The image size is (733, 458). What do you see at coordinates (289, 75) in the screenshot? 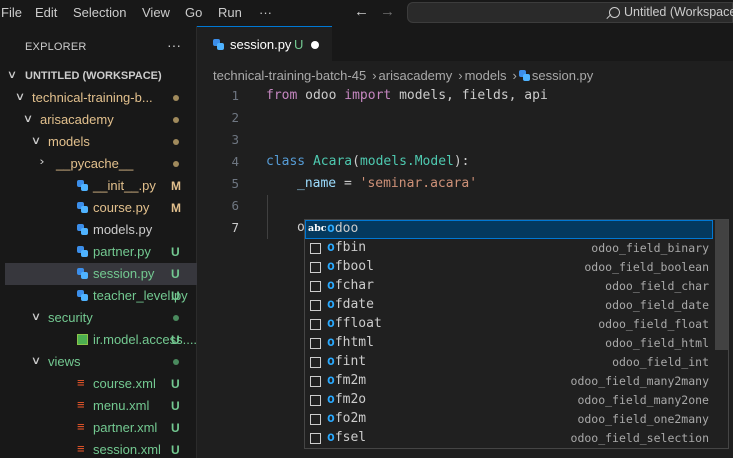
I see `breadcrumb-item: technical-training-batch-45` at bounding box center [289, 75].